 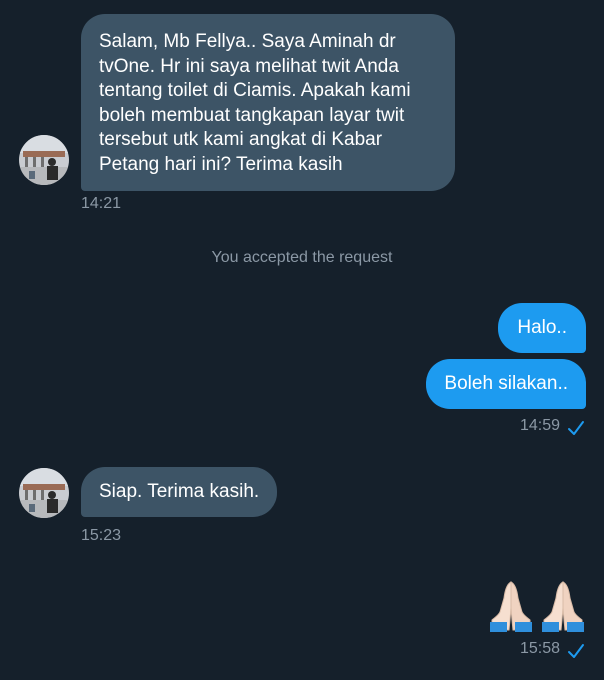 I want to click on request-accepted-notice: You accepted the request, so click(x=302, y=257).